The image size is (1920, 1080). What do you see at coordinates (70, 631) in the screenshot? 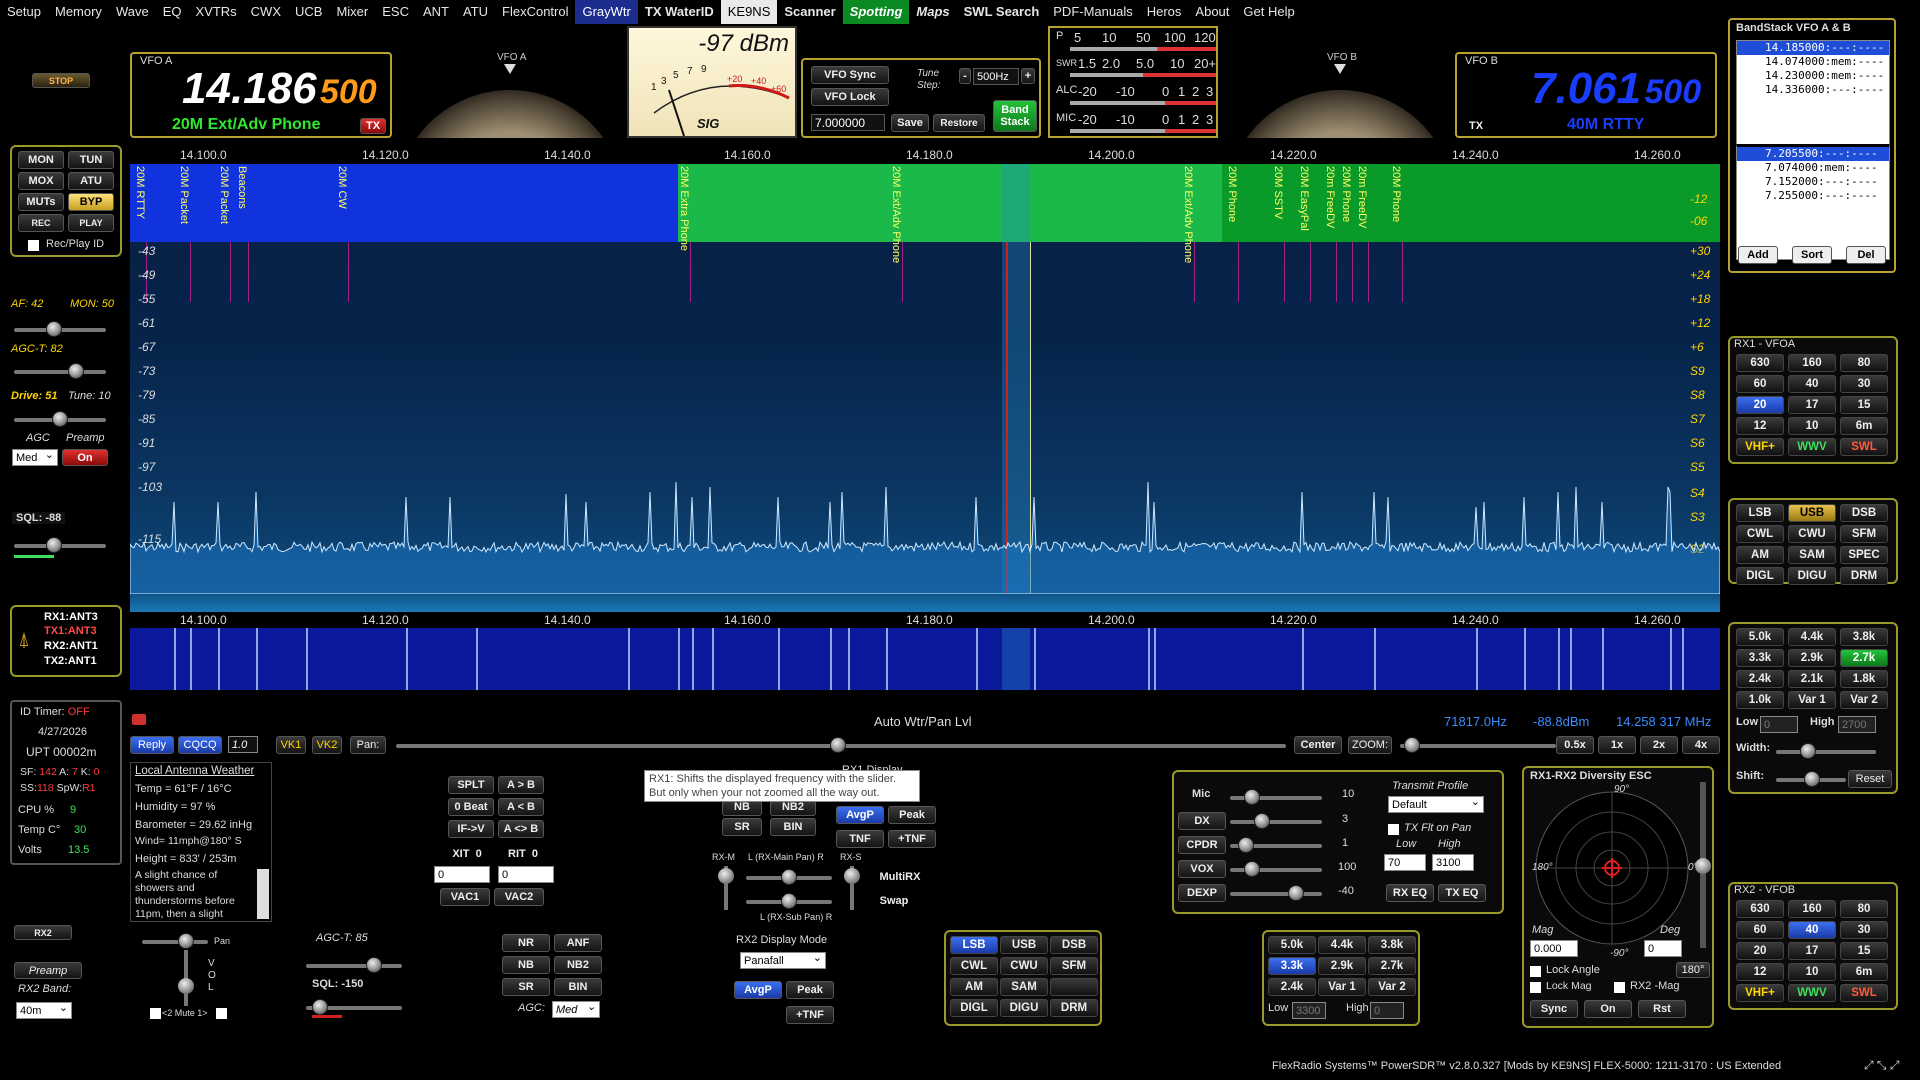
I see `tx1-antenna: TX1:ANT3` at bounding box center [70, 631].